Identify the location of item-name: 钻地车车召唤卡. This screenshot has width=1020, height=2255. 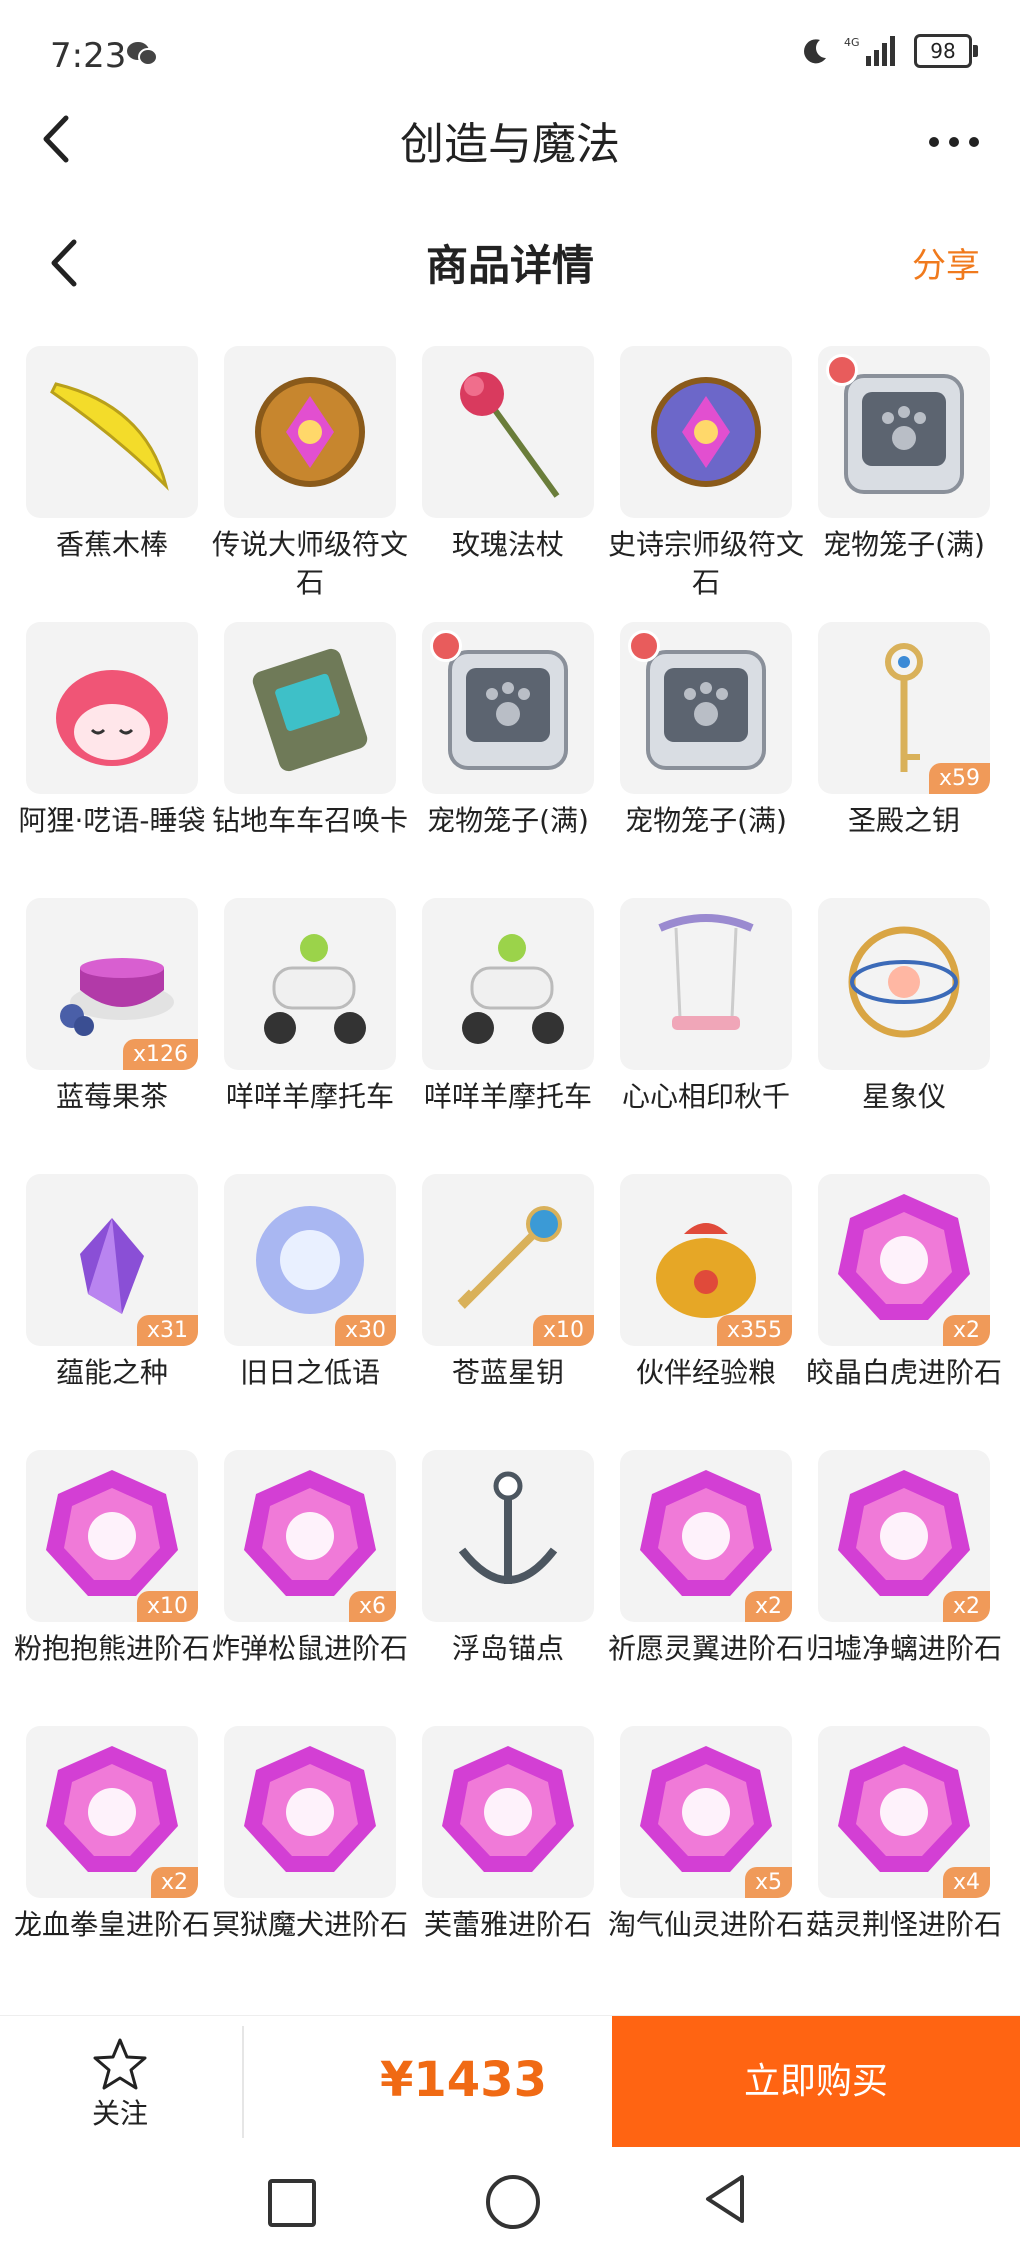
(309, 820).